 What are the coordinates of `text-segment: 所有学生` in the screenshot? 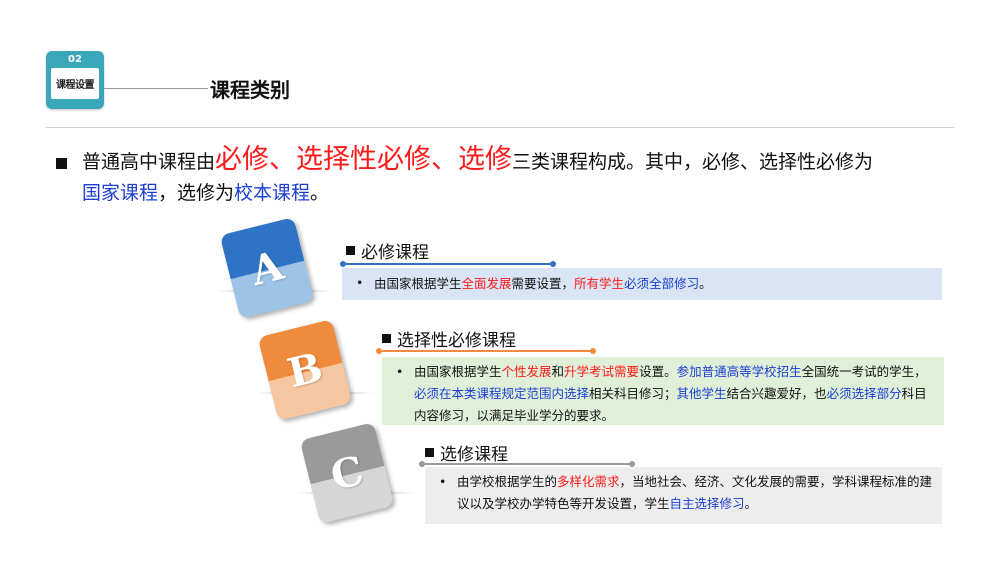 It's located at (599, 283).